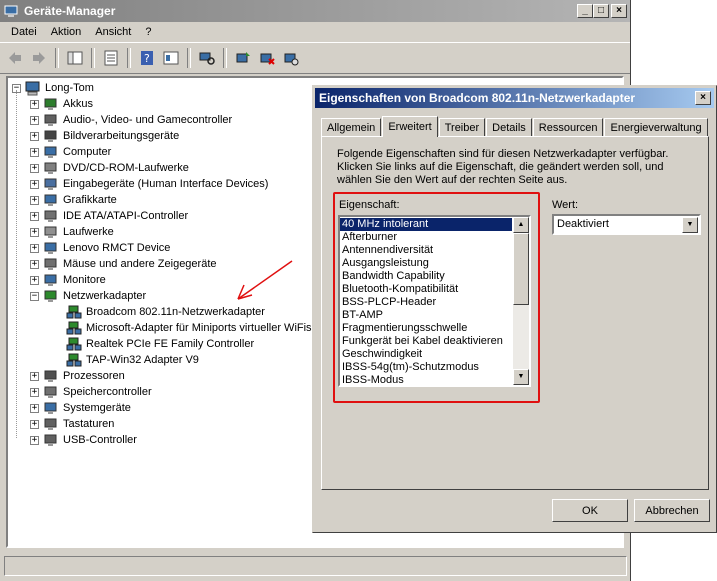  Describe the element at coordinates (369, 205) in the screenshot. I see `property-label: Eigenschaft:` at that location.